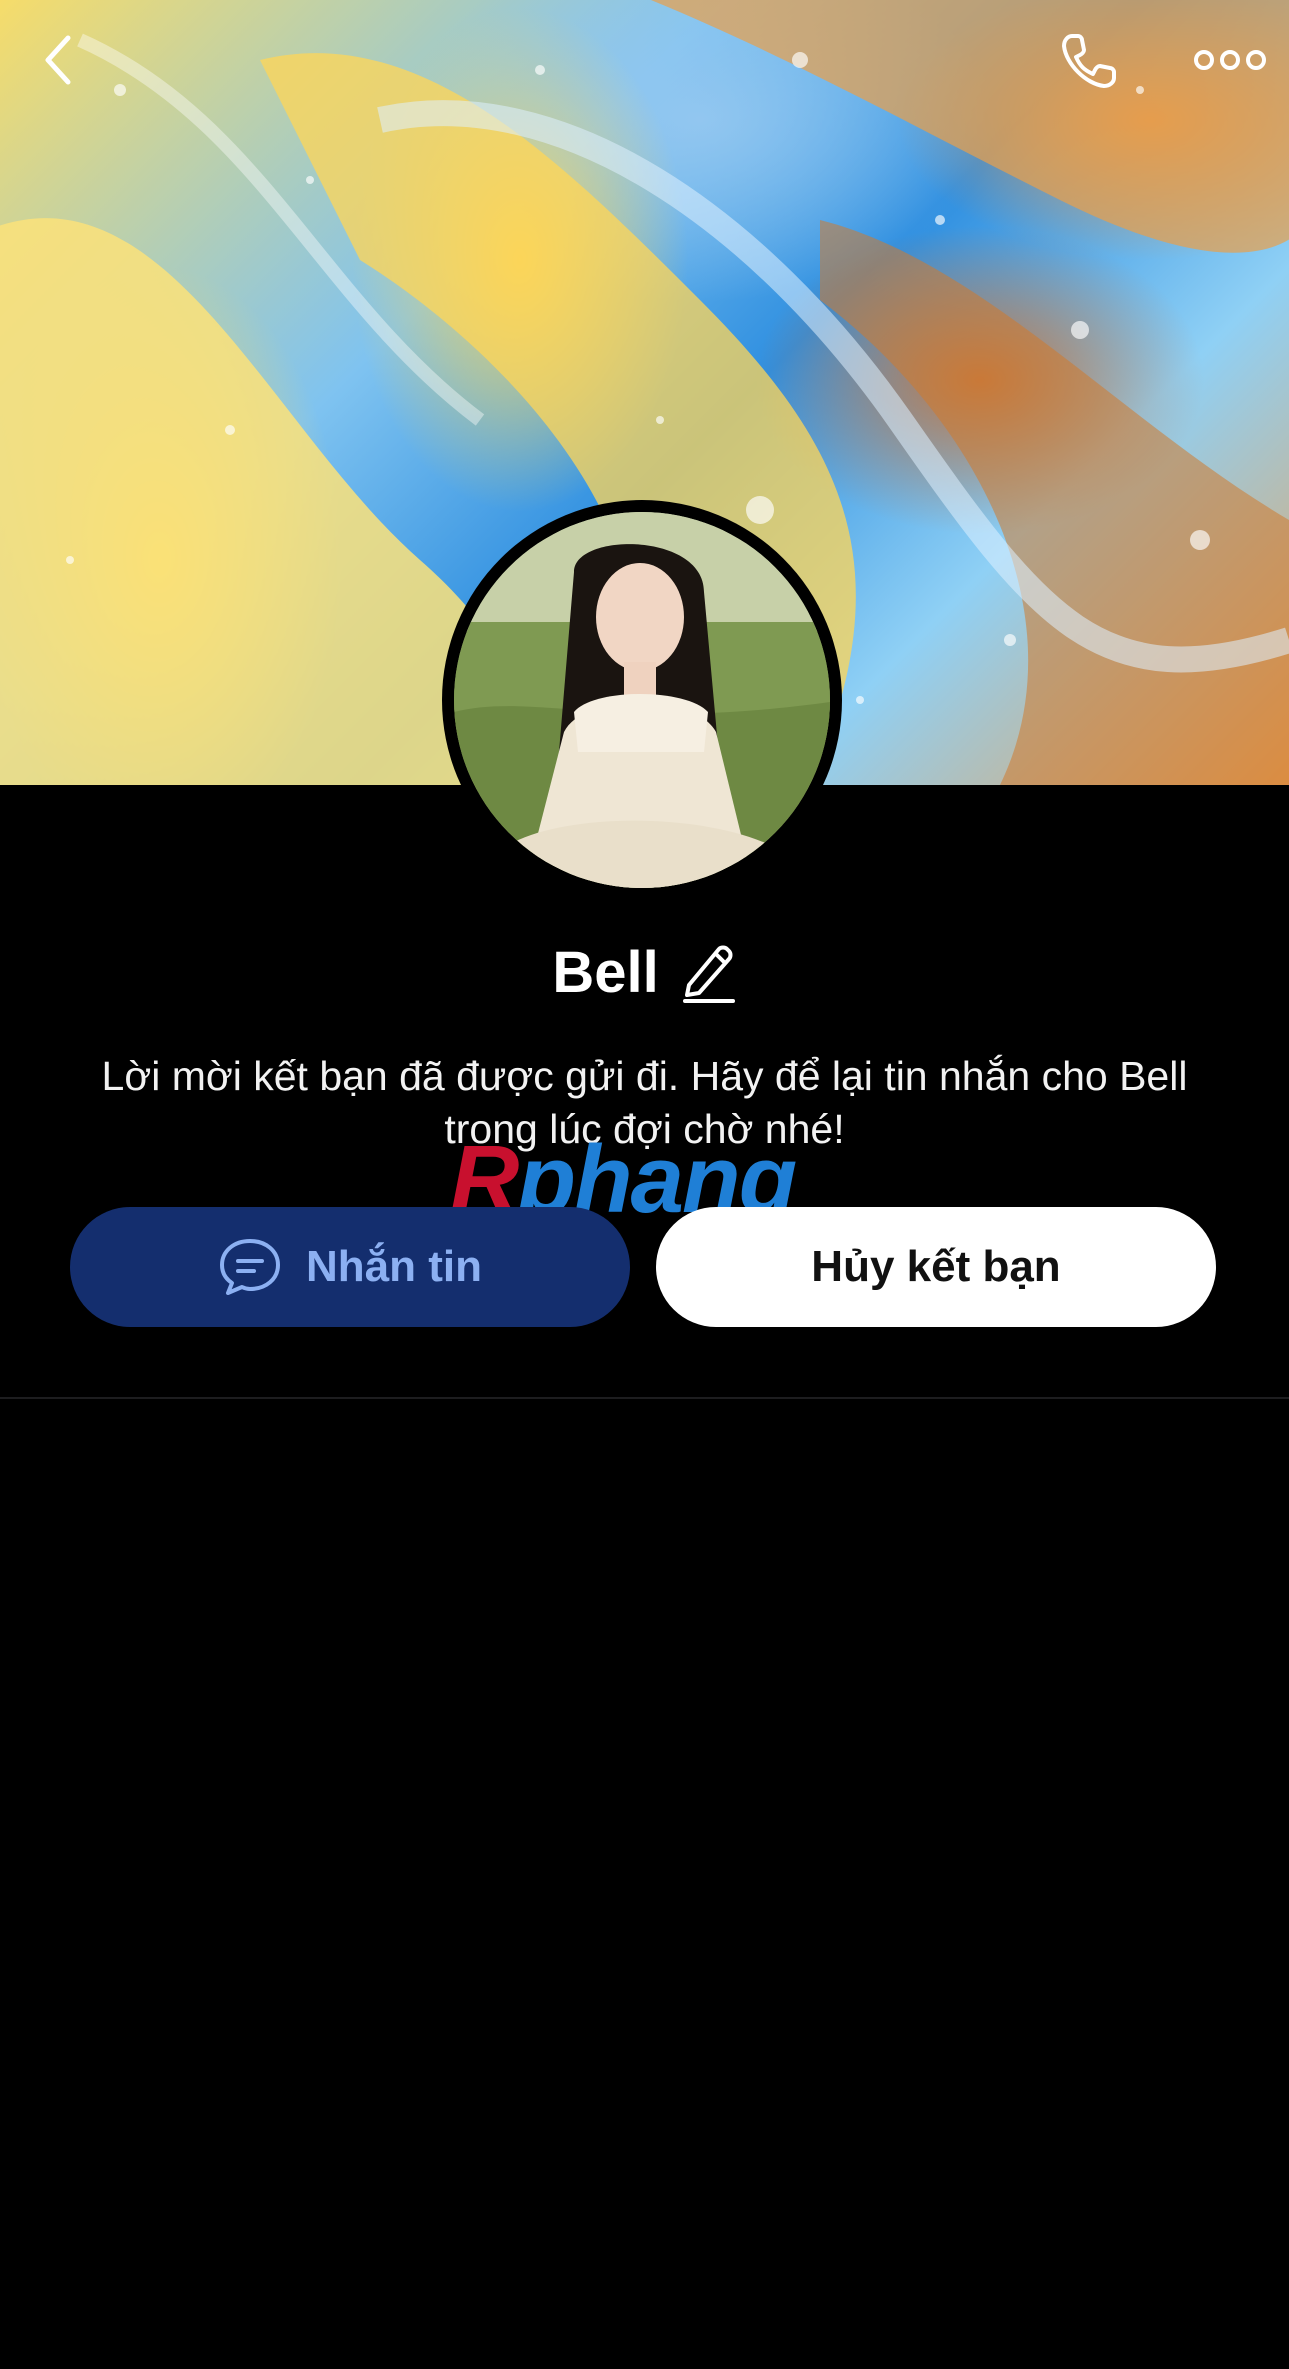 This screenshot has height=2369, width=1289. Describe the element at coordinates (644, 1398) in the screenshot. I see `section-divider` at that location.